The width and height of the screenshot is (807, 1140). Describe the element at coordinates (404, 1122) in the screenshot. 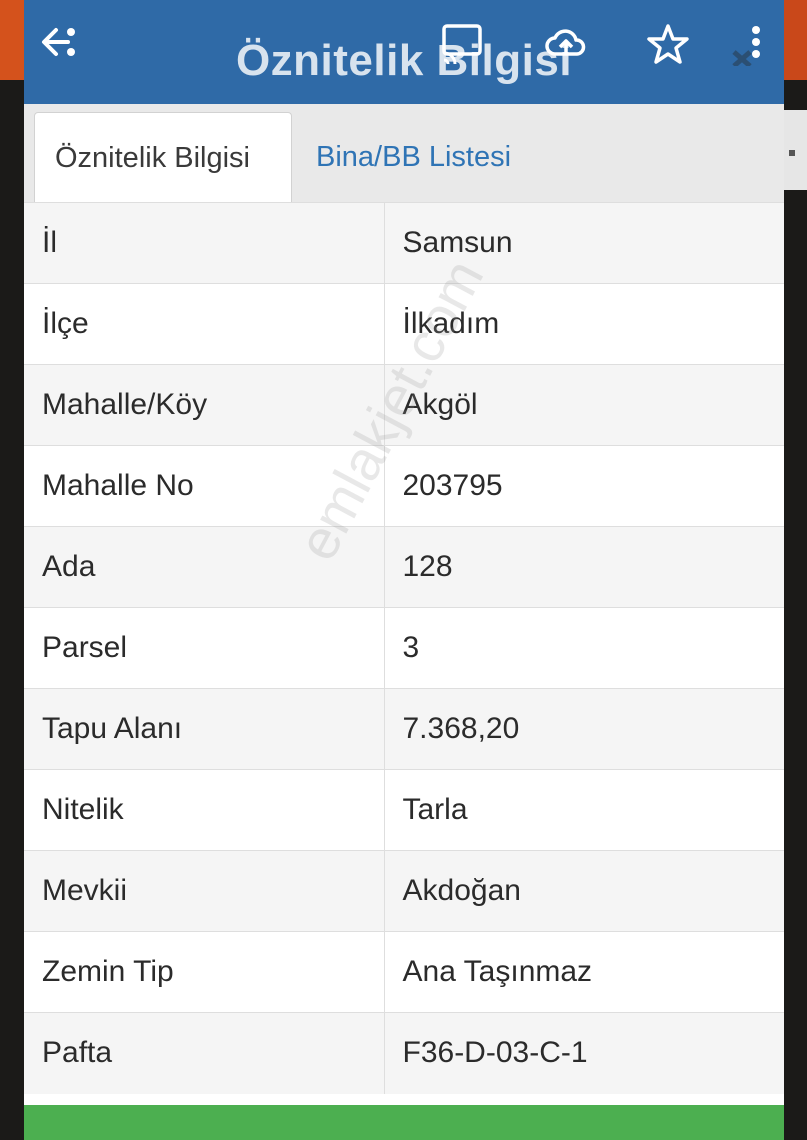

I see `bottom-action-bar` at that location.